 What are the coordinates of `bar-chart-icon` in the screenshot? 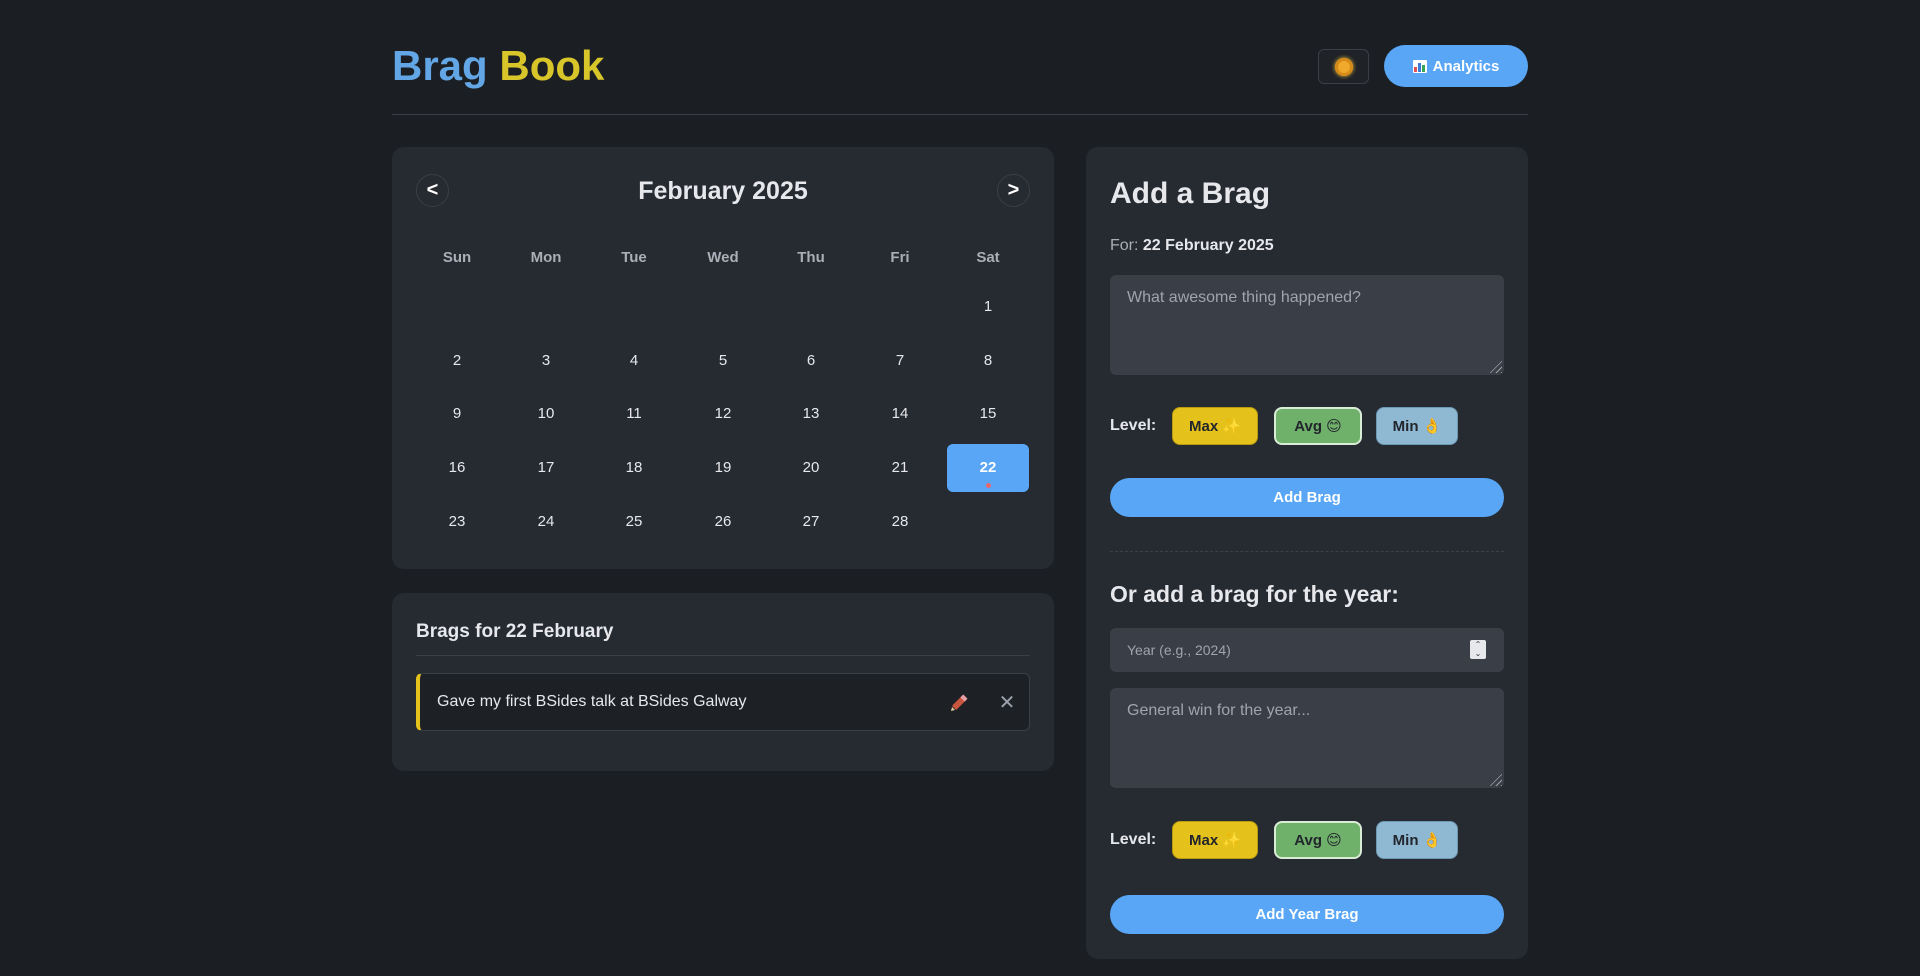 It's located at (1419, 66).